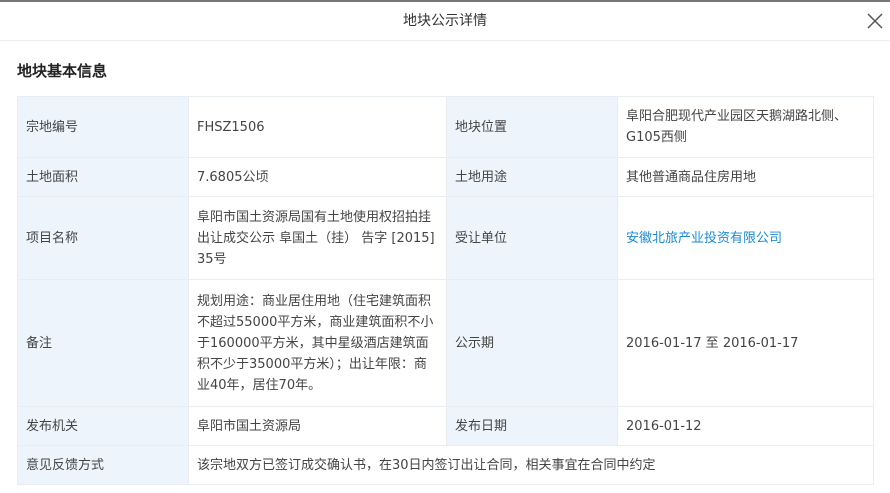 Image resolution: width=890 pixels, height=493 pixels. What do you see at coordinates (103, 343) in the screenshot?
I see `label-remarks: 备注` at bounding box center [103, 343].